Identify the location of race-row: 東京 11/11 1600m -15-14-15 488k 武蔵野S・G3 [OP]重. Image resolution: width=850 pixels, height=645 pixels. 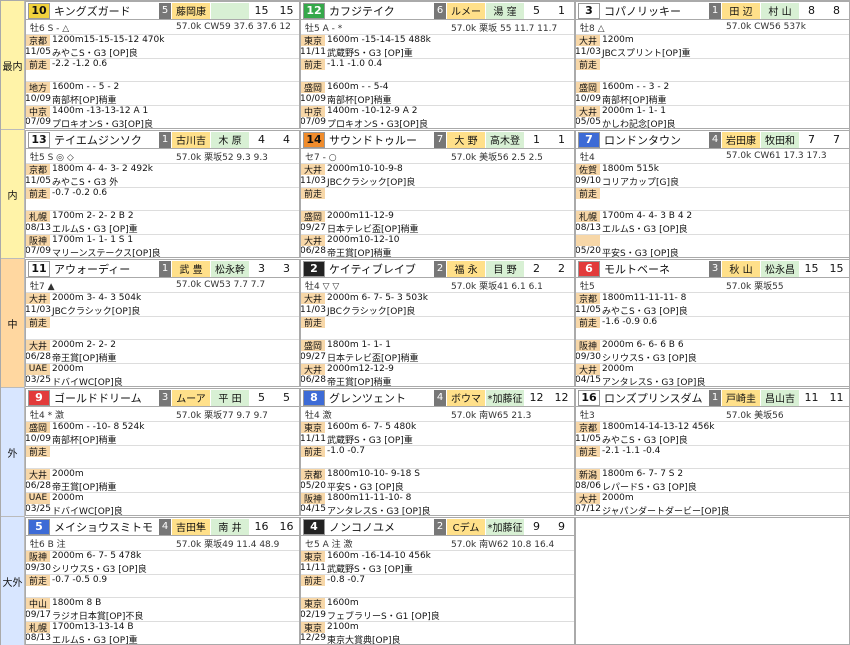
(437, 46).